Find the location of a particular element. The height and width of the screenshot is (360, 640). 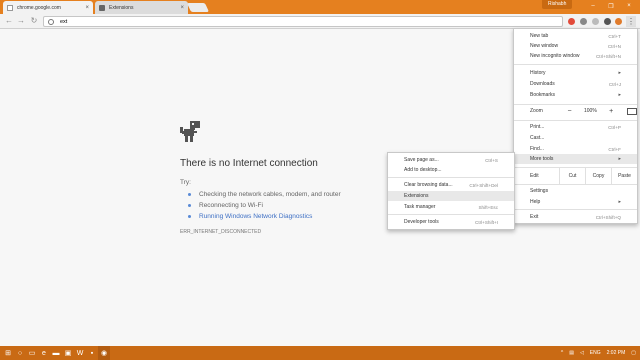

profile-button: Rishabh is located at coordinates (557, 4).